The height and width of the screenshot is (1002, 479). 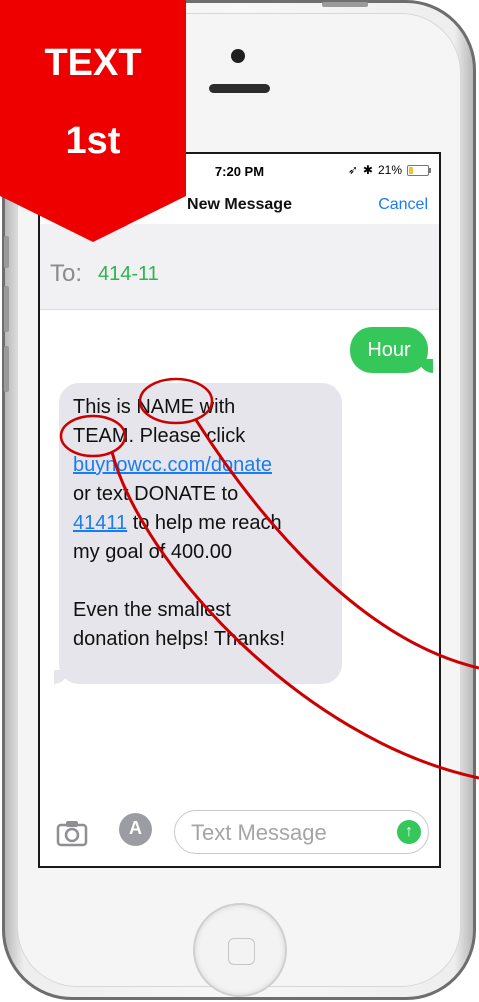 What do you see at coordinates (238, 56) in the screenshot?
I see `front-camera` at bounding box center [238, 56].